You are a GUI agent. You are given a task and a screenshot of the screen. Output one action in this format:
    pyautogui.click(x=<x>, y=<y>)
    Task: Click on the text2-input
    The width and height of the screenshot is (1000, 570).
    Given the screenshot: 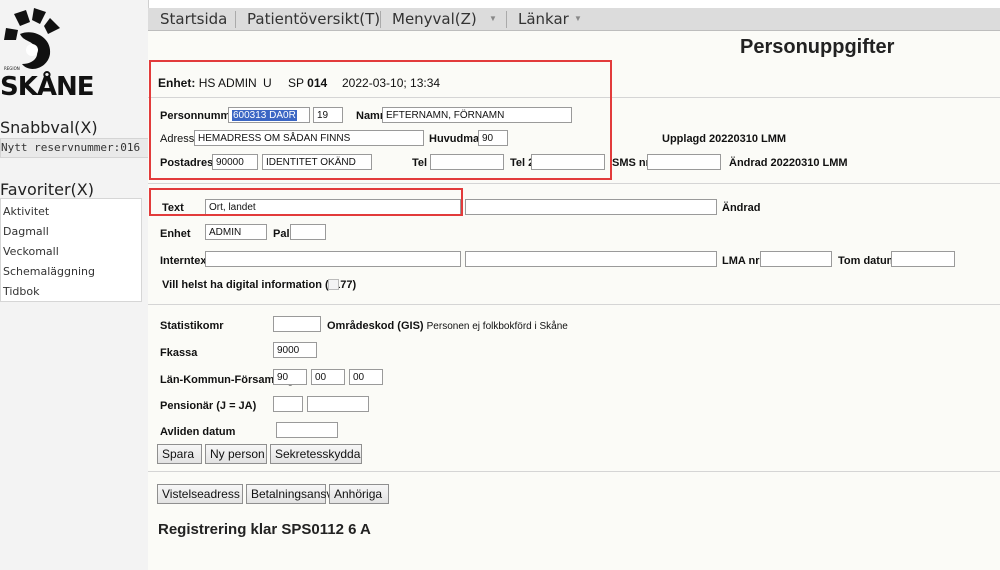 What is the action you would take?
    pyautogui.click(x=591, y=207)
    